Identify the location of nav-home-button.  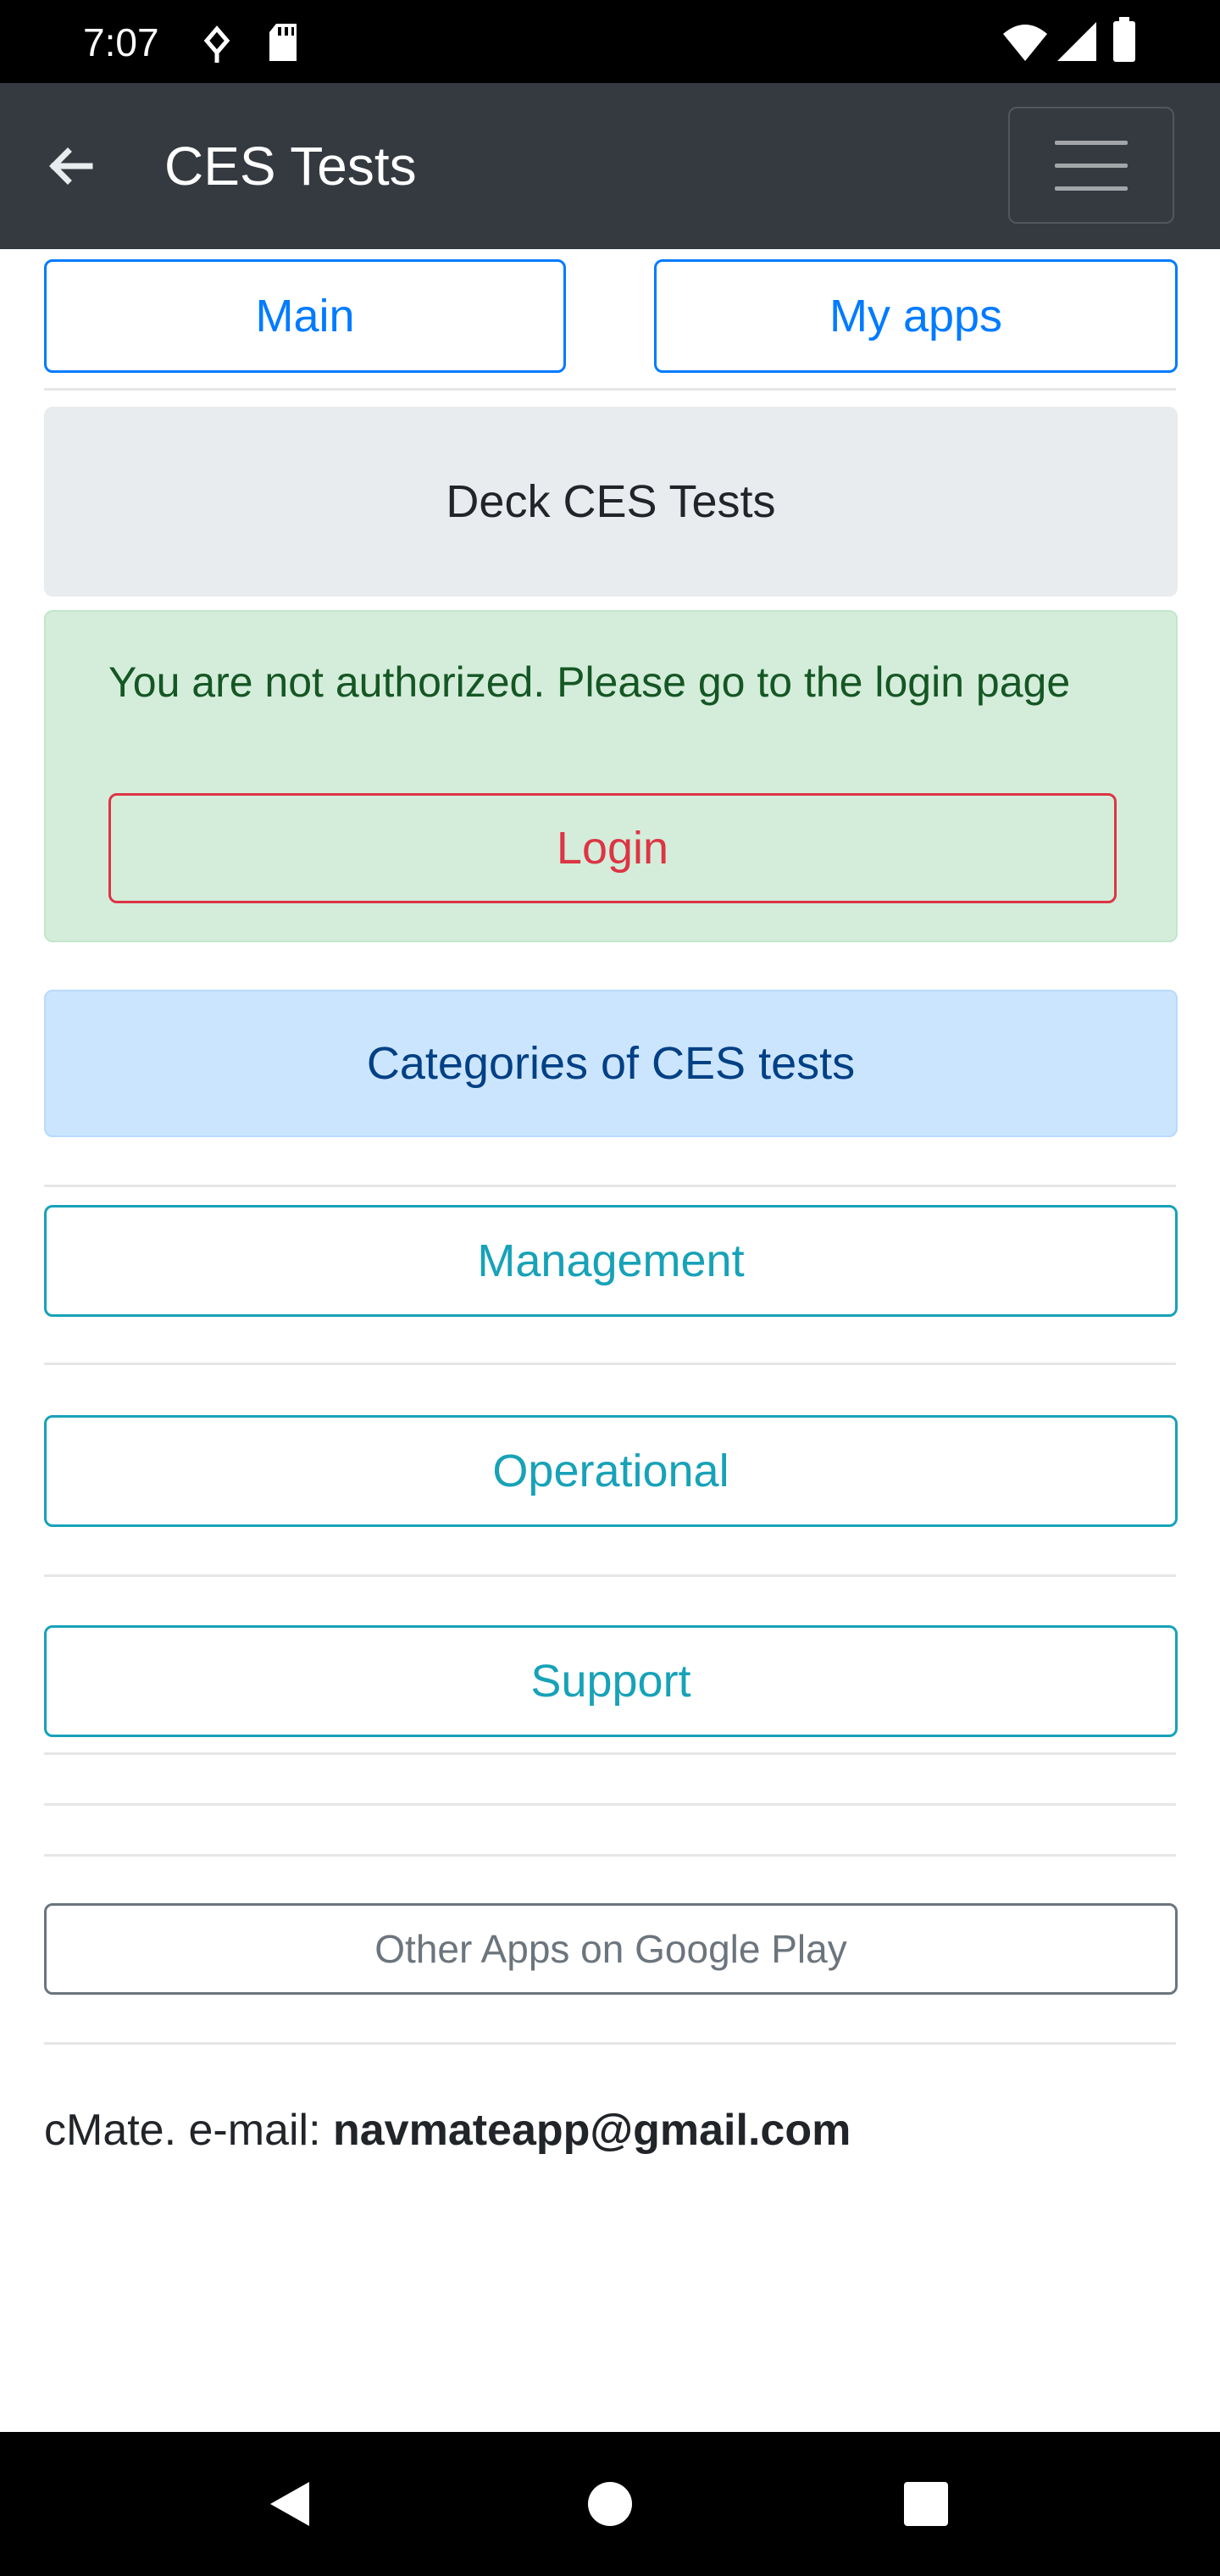
(610, 2504).